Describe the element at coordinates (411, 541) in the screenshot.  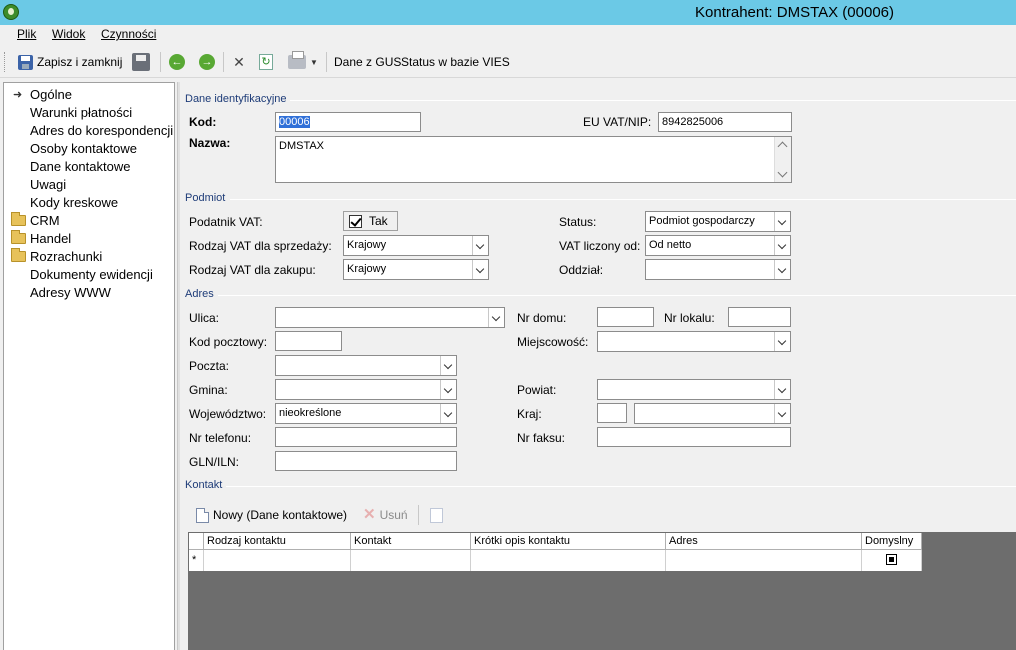
I see `column-header-kontakt: Kontakt` at that location.